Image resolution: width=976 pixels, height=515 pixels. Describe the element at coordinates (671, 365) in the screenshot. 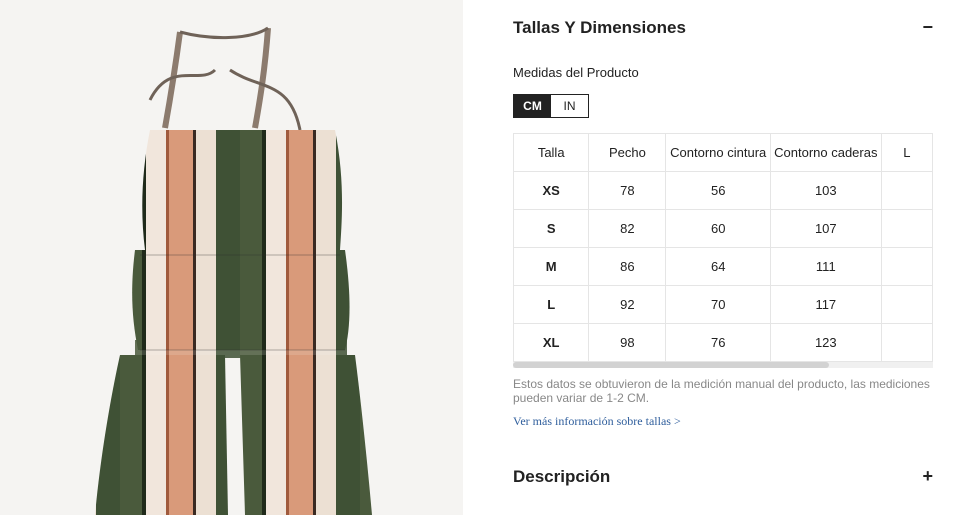

I see `scrollbar-thumb` at that location.